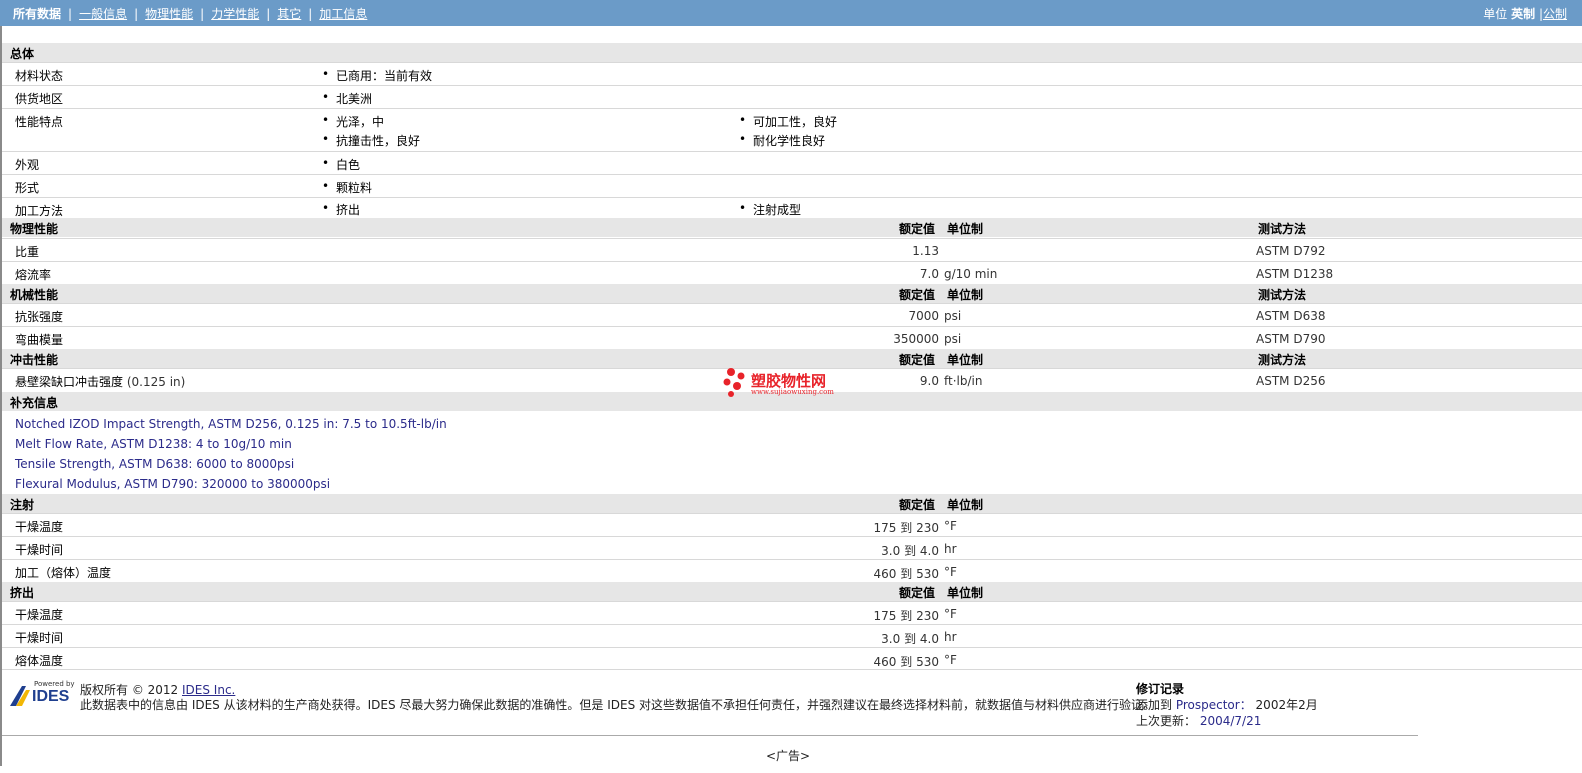  Describe the element at coordinates (965, 505) in the screenshot. I see `col-unit: 单位制` at that location.